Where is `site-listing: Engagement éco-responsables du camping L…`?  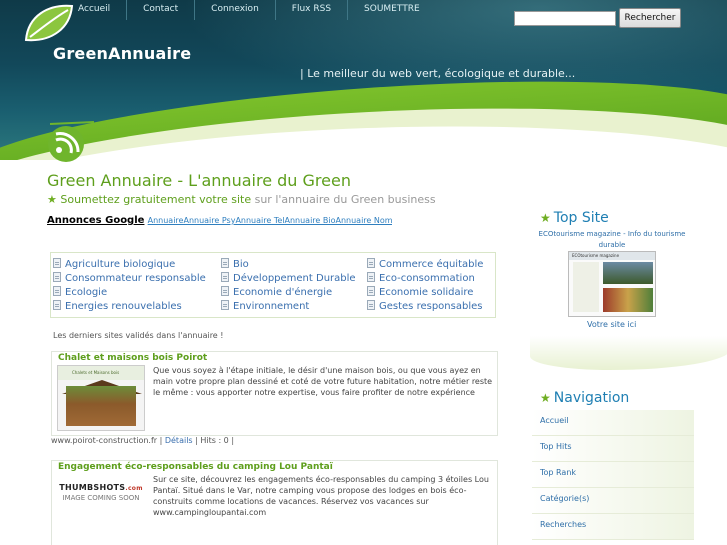 site-listing: Engagement éco-responsables du camping L… is located at coordinates (274, 502).